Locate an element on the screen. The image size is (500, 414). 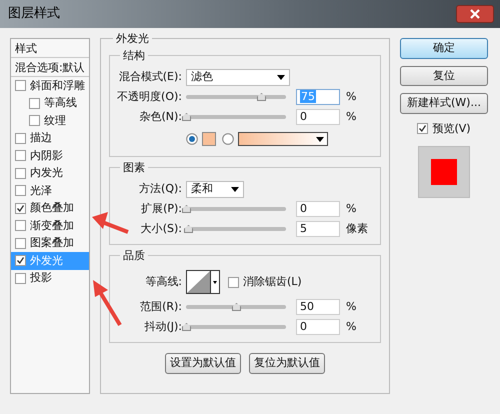
list-item: 光泽 is located at coordinates (50, 191).